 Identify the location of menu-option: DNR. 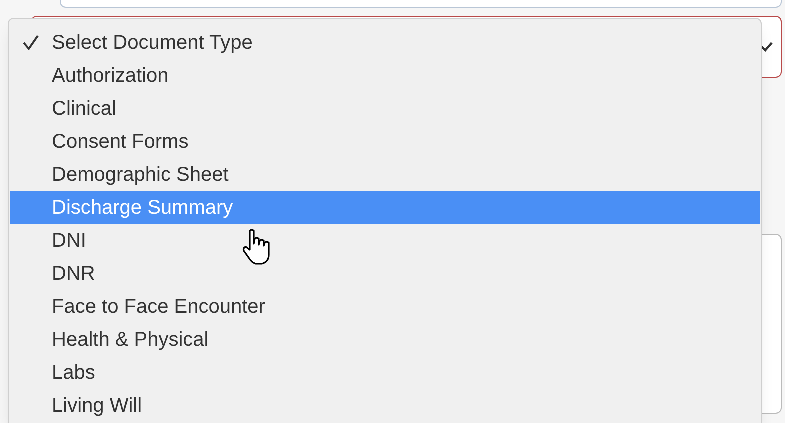
(385, 273).